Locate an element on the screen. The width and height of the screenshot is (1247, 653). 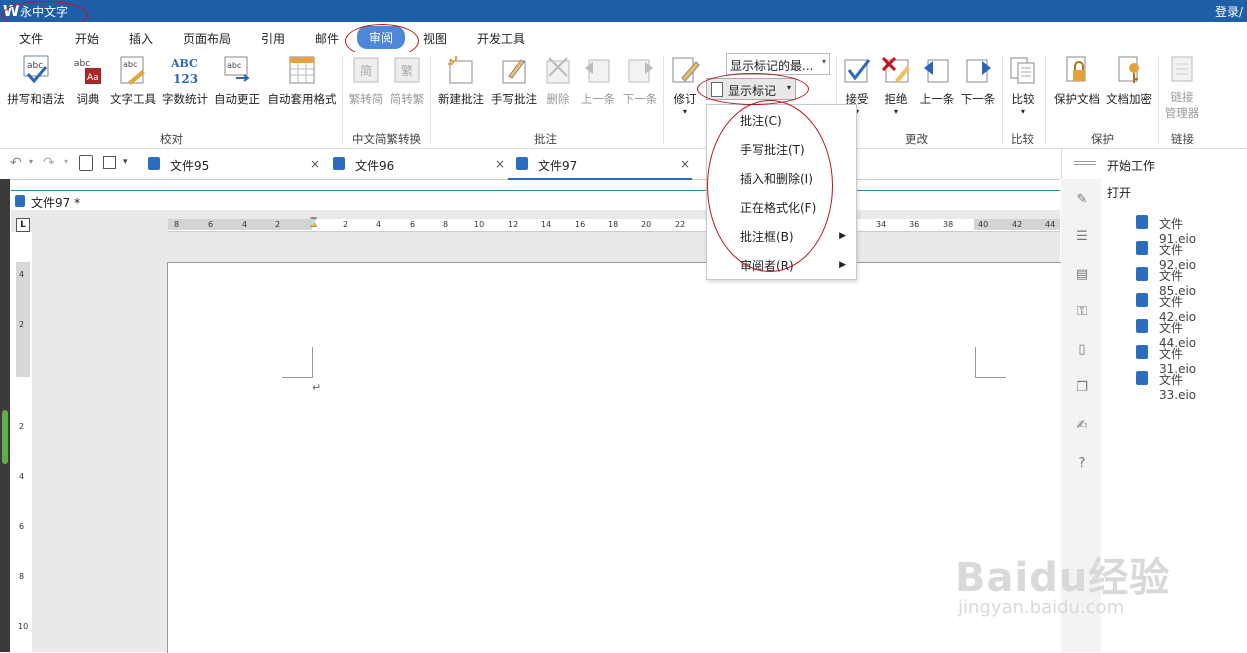
indent-marker: ⌛ is located at coordinates (313, 223).